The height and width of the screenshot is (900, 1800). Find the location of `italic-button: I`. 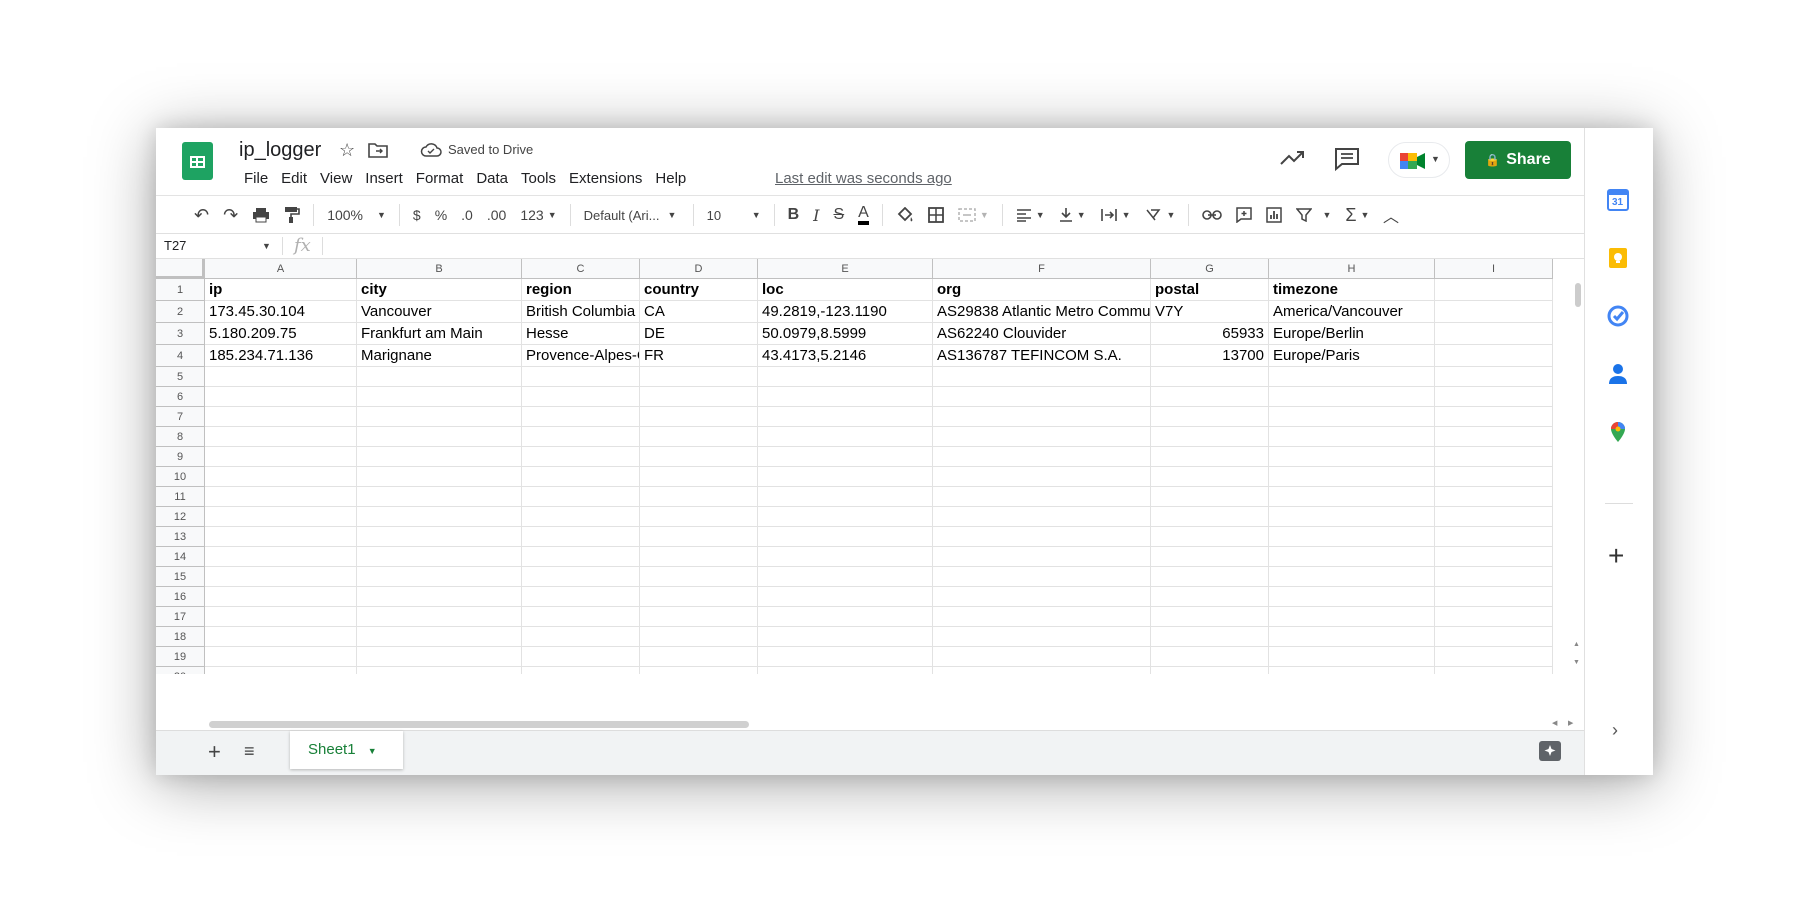

italic-button: I is located at coordinates (816, 215).